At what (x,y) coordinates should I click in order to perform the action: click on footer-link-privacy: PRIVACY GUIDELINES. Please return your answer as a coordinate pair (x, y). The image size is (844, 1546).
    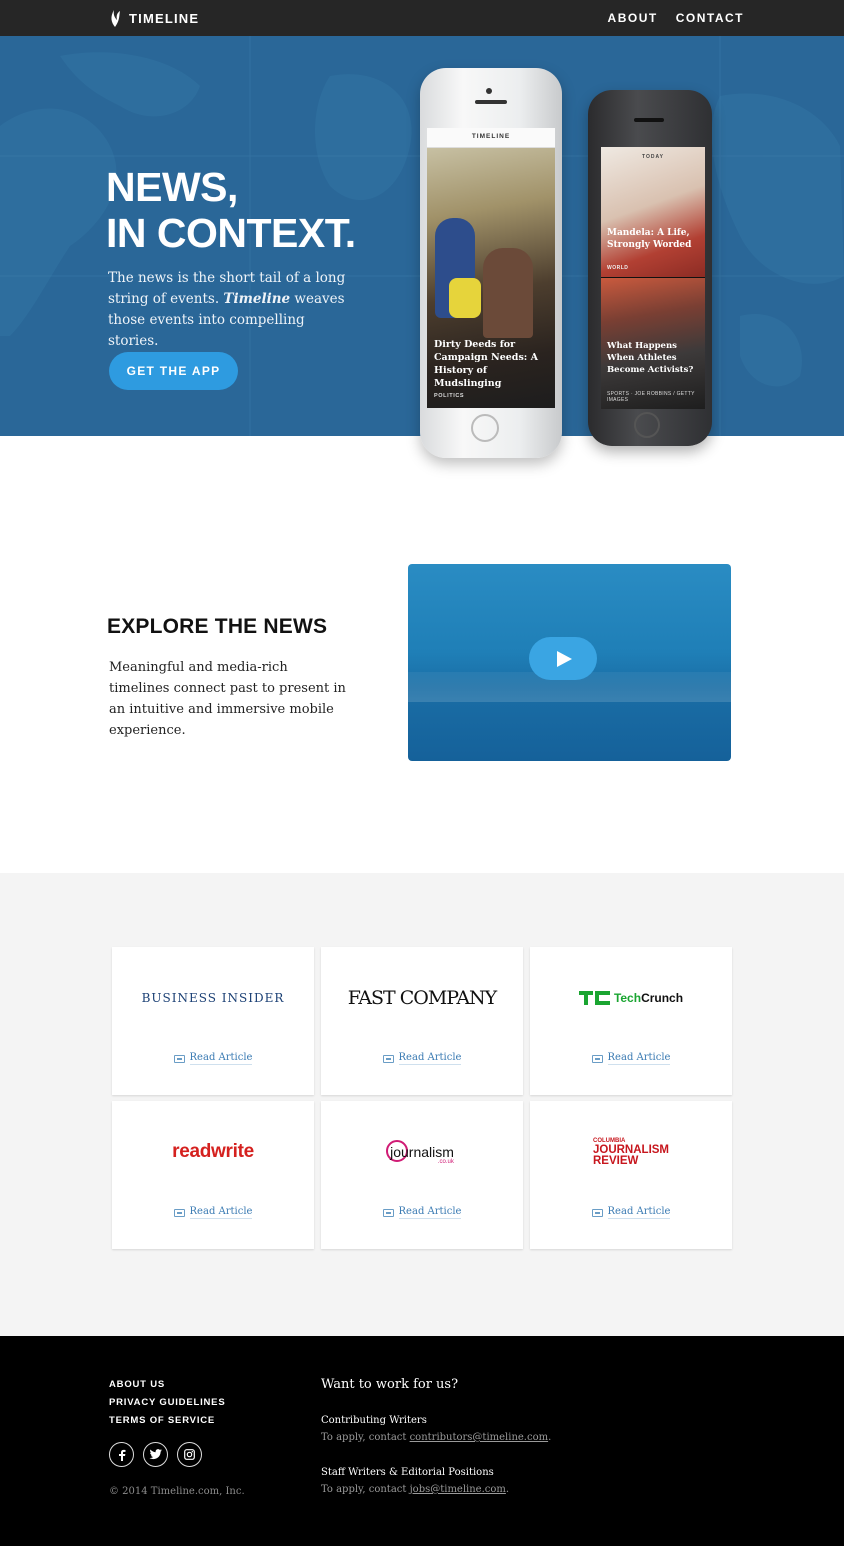
    Looking at the image, I should click on (167, 1402).